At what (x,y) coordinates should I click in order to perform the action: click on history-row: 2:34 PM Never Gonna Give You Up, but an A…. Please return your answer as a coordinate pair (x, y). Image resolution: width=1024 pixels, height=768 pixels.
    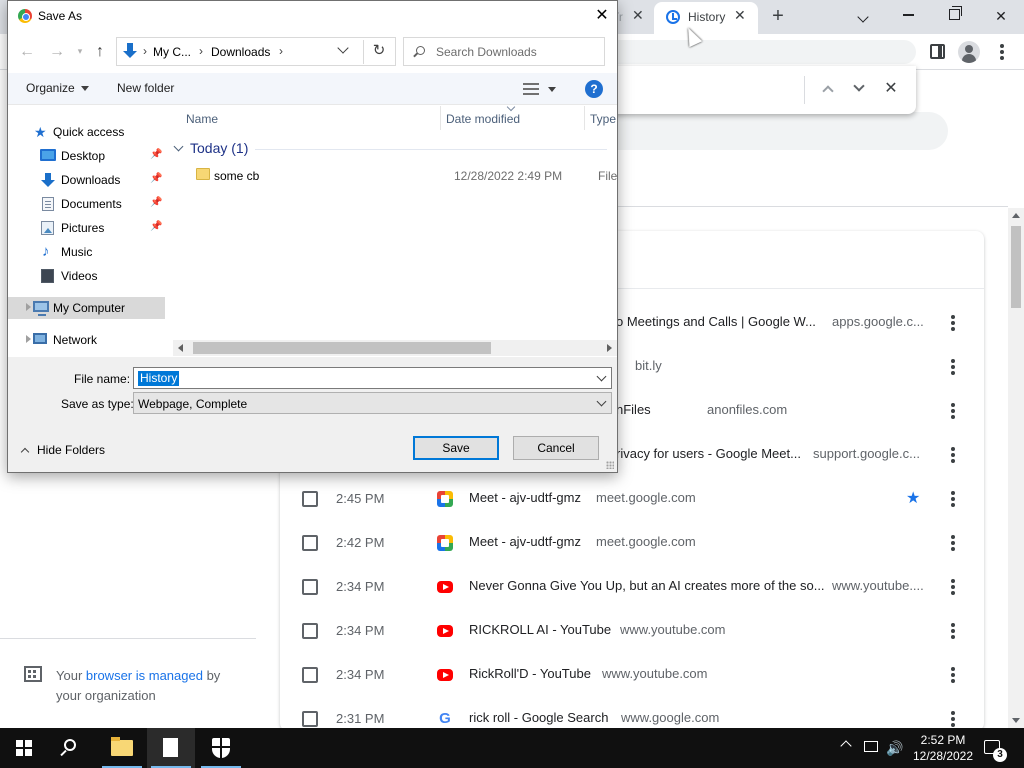
    Looking at the image, I should click on (632, 587).